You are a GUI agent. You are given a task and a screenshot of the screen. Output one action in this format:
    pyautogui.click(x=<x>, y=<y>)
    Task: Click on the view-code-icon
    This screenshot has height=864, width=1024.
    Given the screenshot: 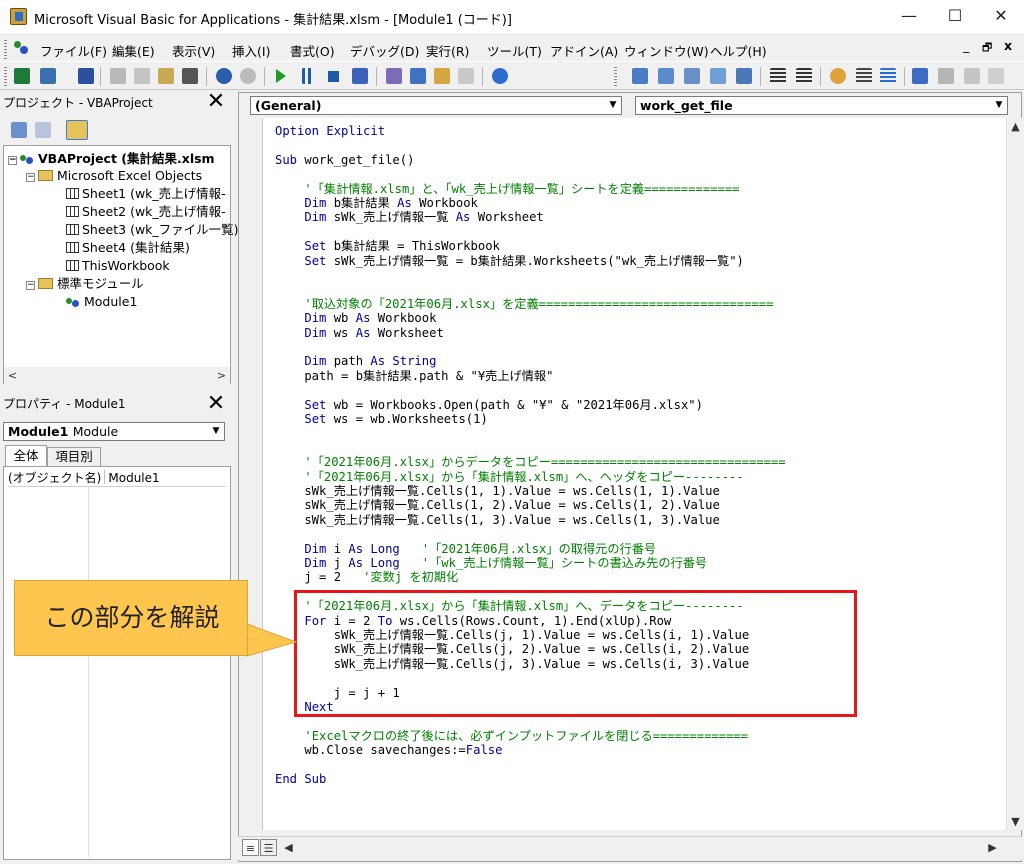 What is the action you would take?
    pyautogui.click(x=19, y=130)
    